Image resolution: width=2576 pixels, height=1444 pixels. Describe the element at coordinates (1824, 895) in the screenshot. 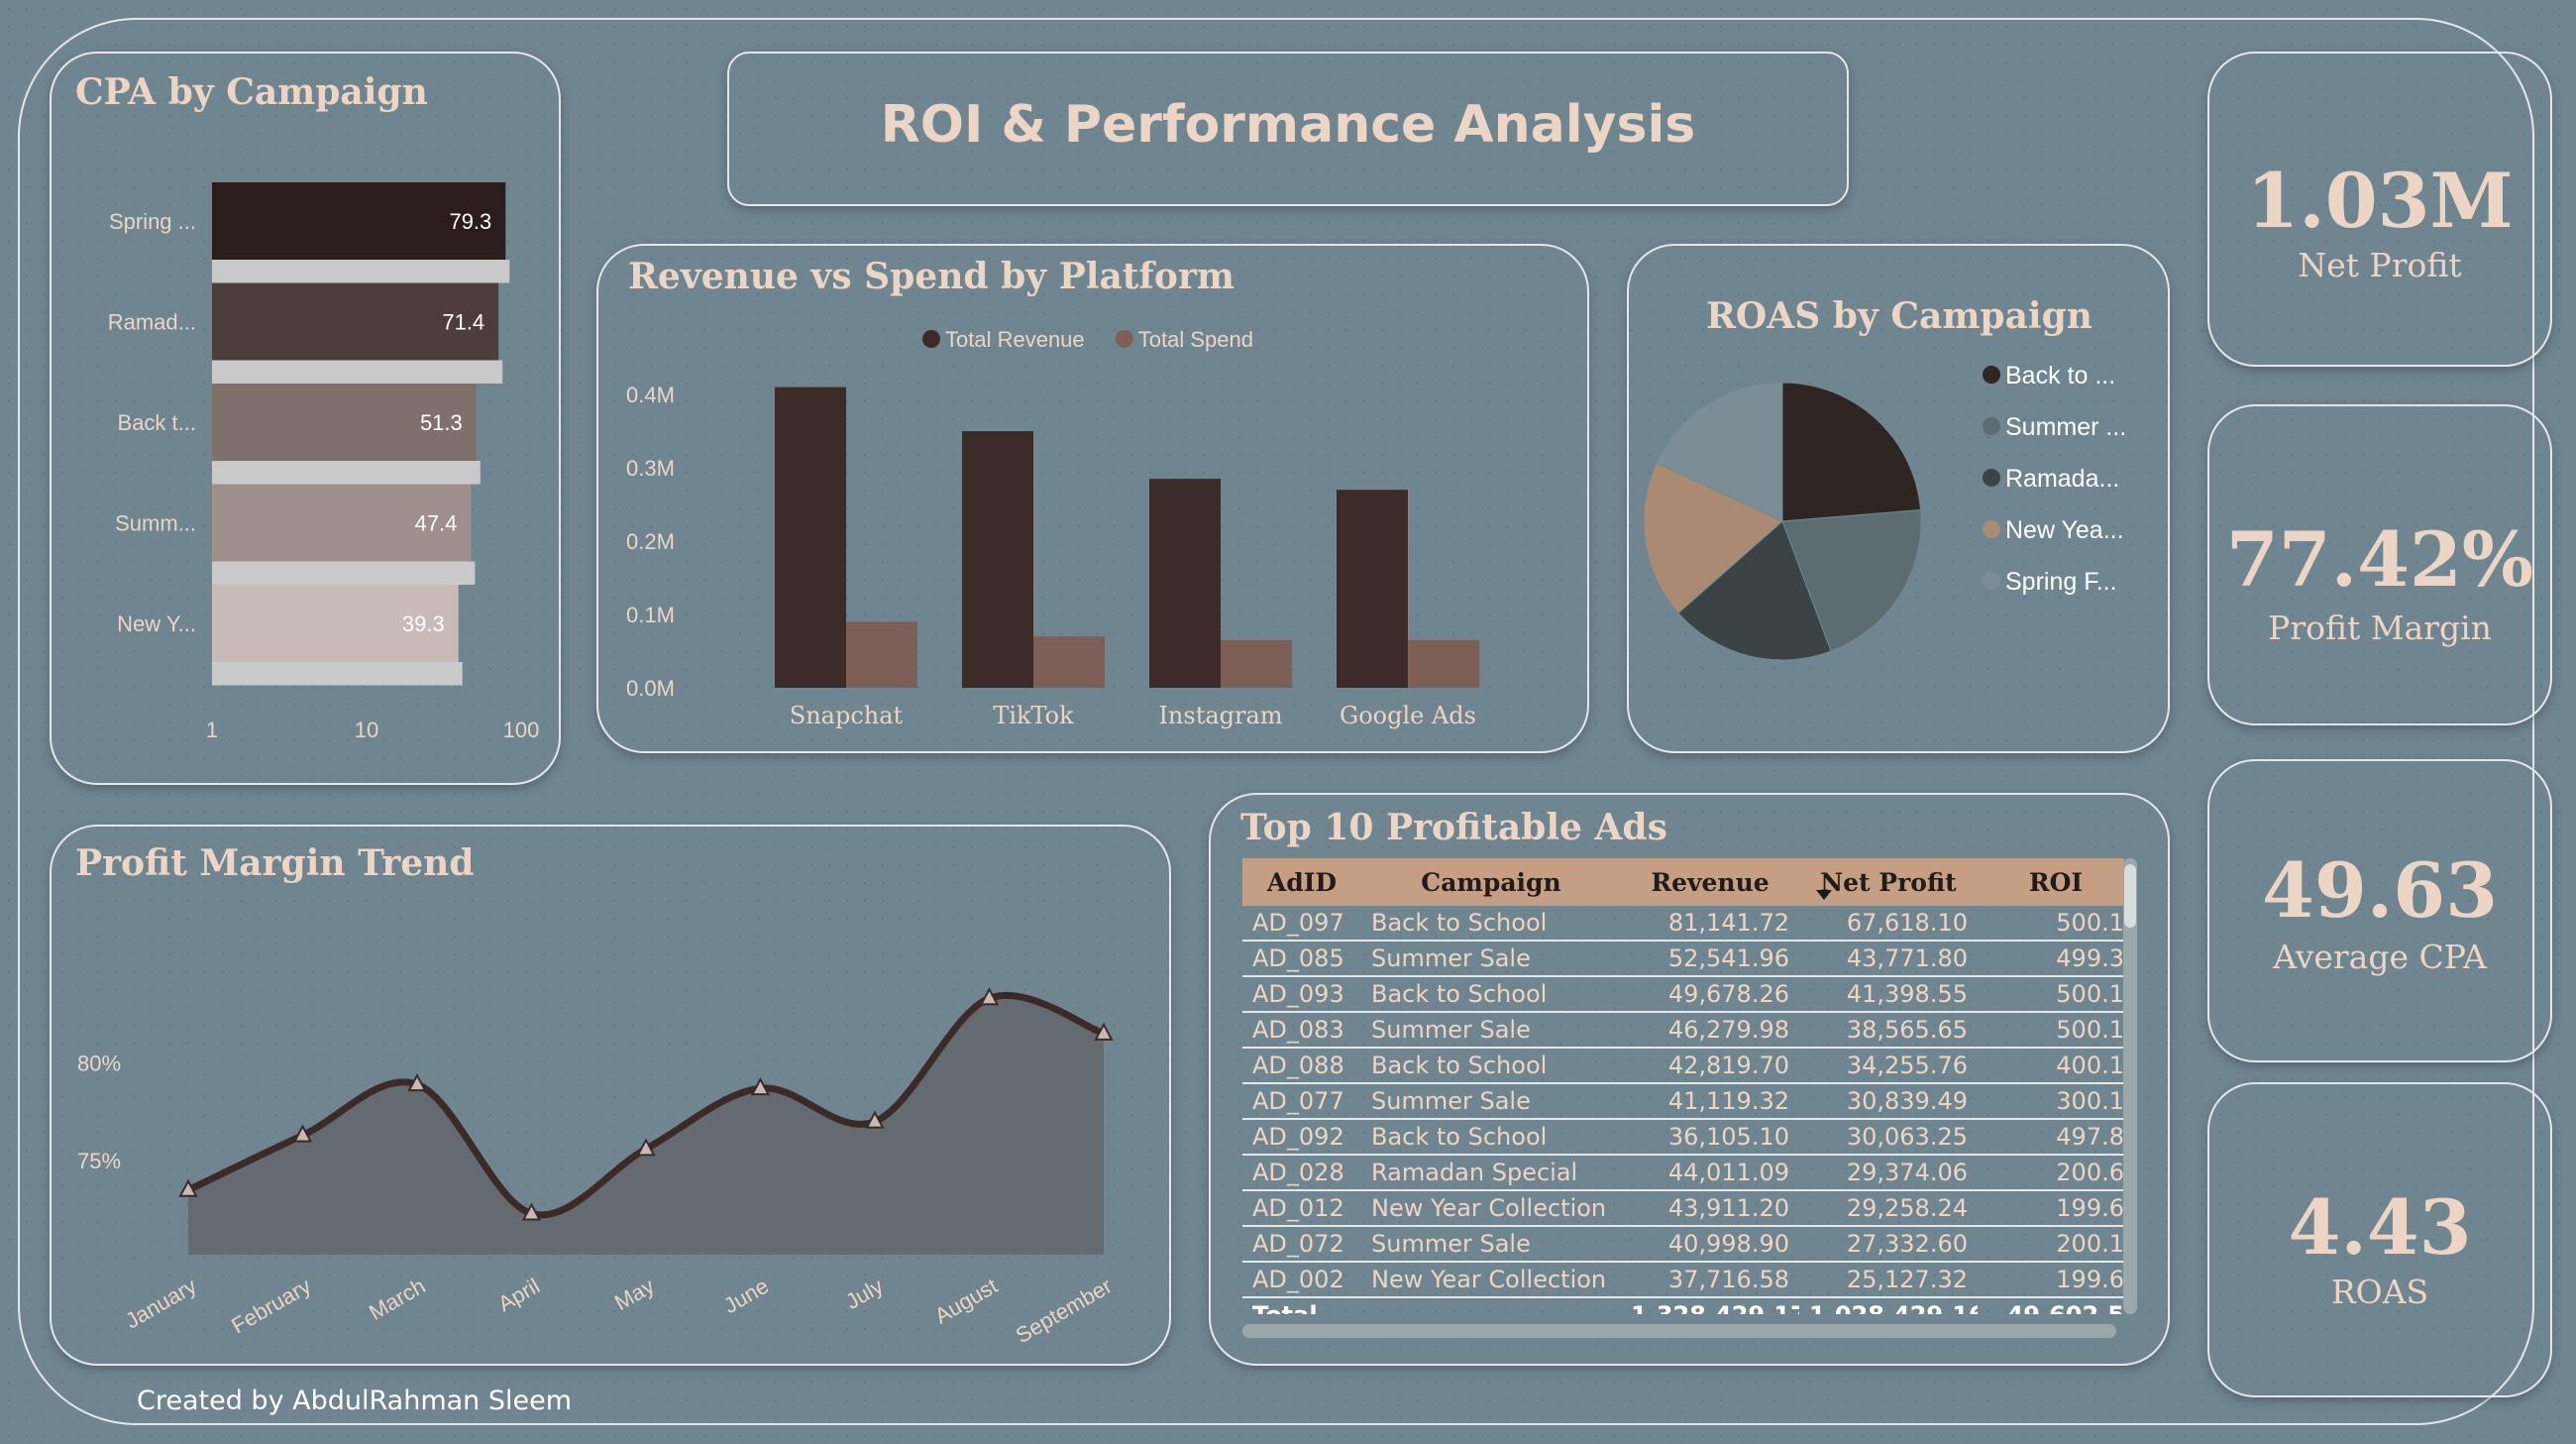

I see `table-sort-icon` at that location.